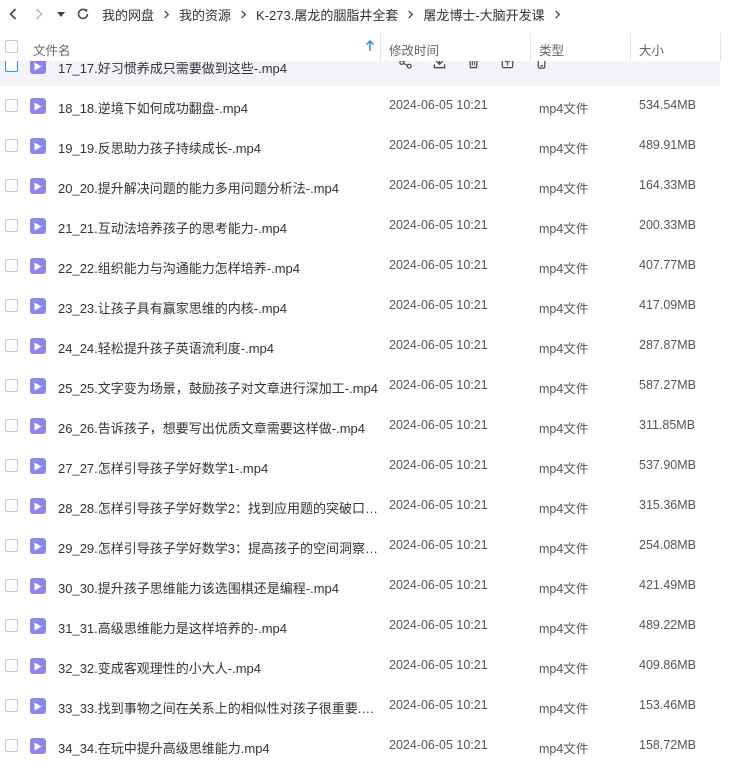 The height and width of the screenshot is (780, 735). I want to click on file-name: 20_20.提升解决问题的能力多用问题分析法-.mp4, so click(218, 187).